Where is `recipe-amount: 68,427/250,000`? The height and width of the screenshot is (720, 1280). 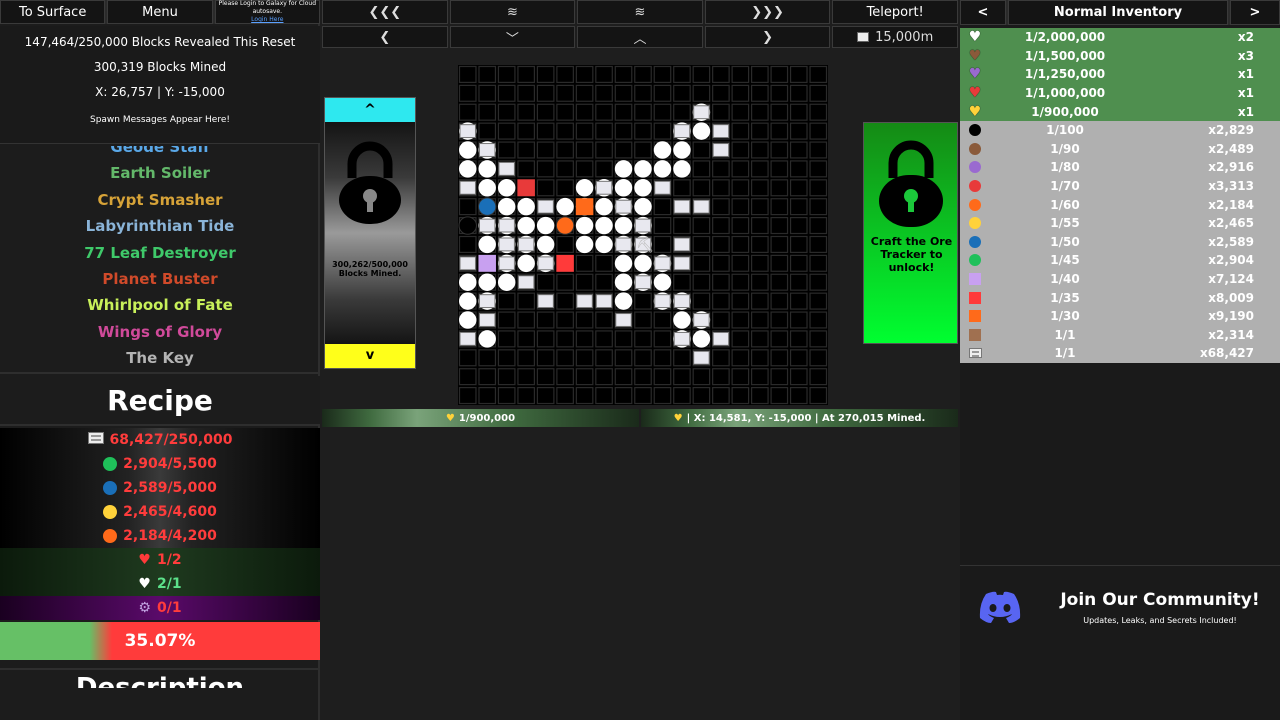 recipe-amount: 68,427/250,000 is located at coordinates (171, 440).